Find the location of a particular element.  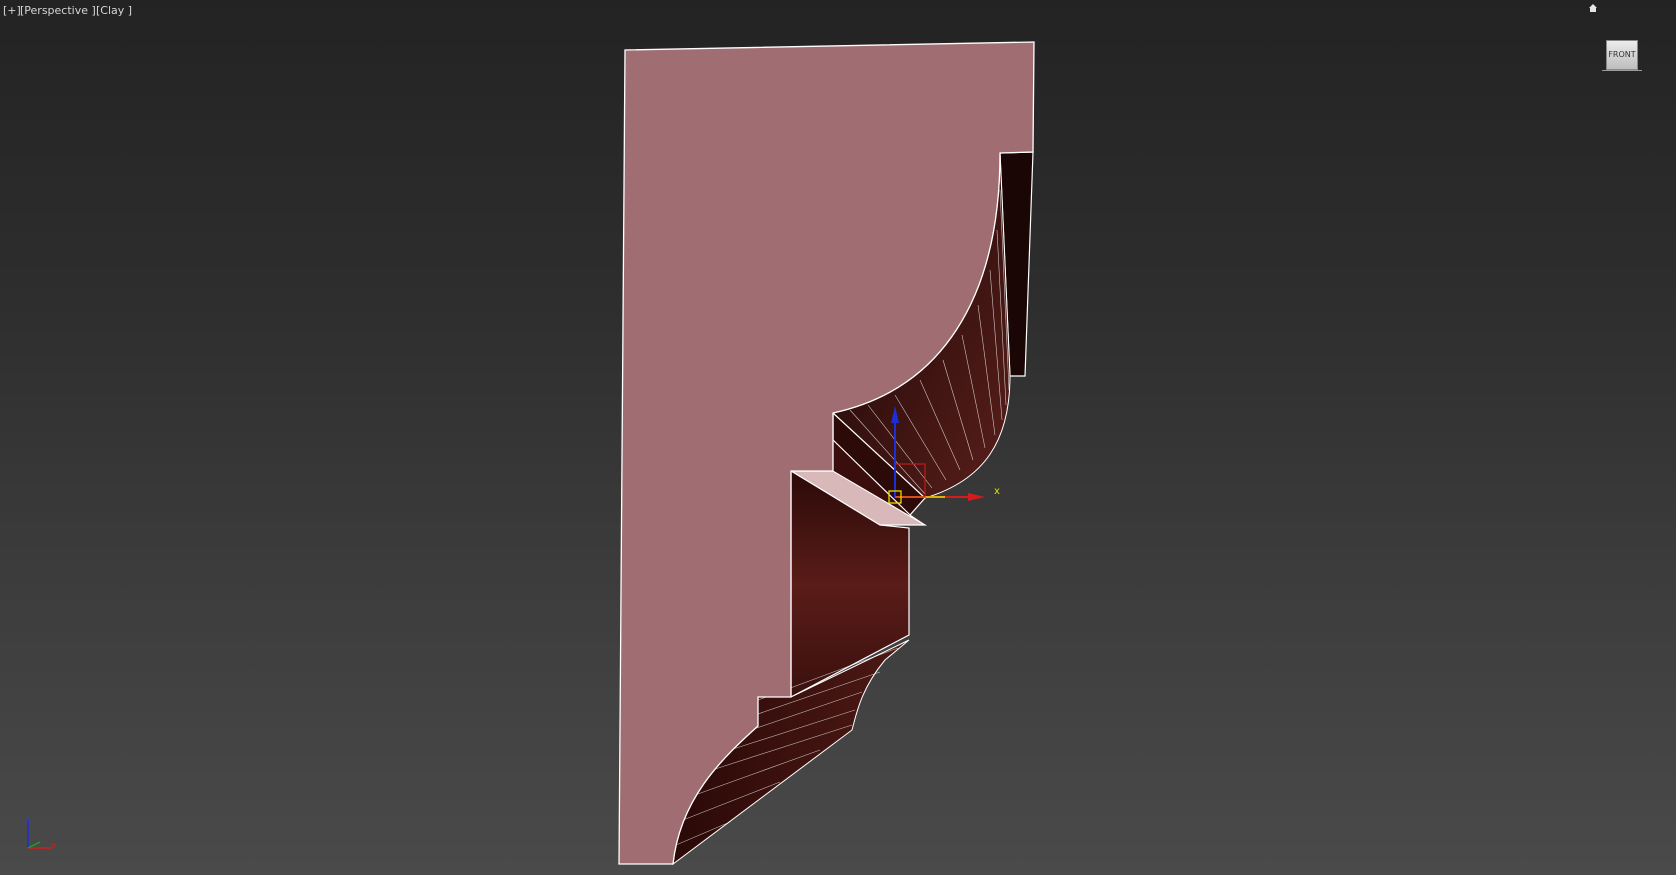

mesh-step-face is located at coordinates (879, 482).